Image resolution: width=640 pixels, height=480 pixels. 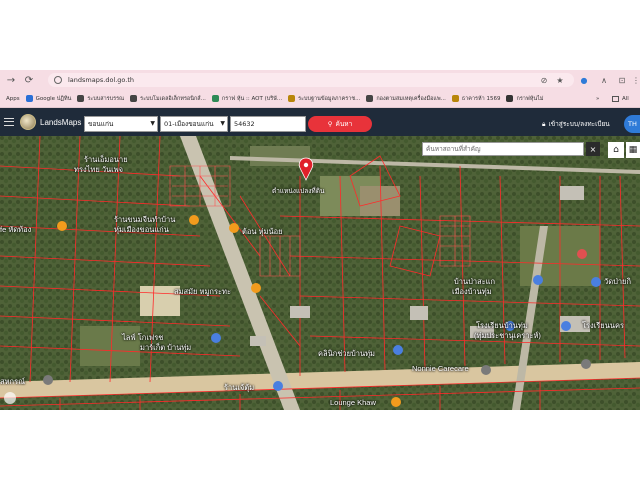 What do you see at coordinates (616, 150) in the screenshot?
I see `home-icon: ⌂` at bounding box center [616, 150].